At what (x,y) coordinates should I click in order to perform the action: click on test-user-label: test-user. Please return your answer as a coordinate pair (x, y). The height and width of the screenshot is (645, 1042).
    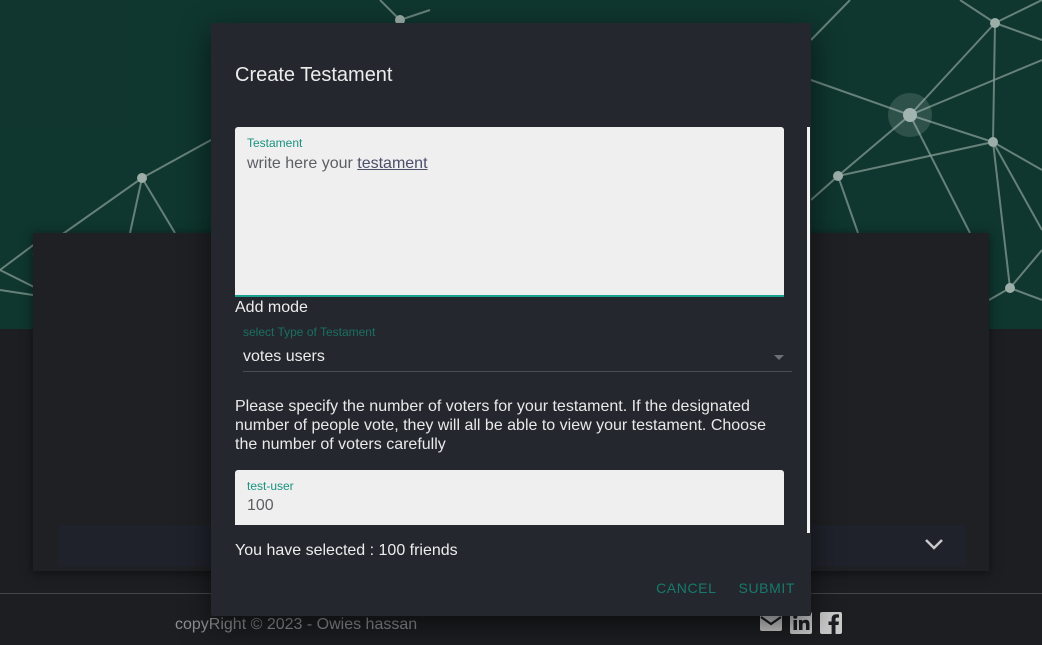
    Looking at the image, I should click on (270, 486).